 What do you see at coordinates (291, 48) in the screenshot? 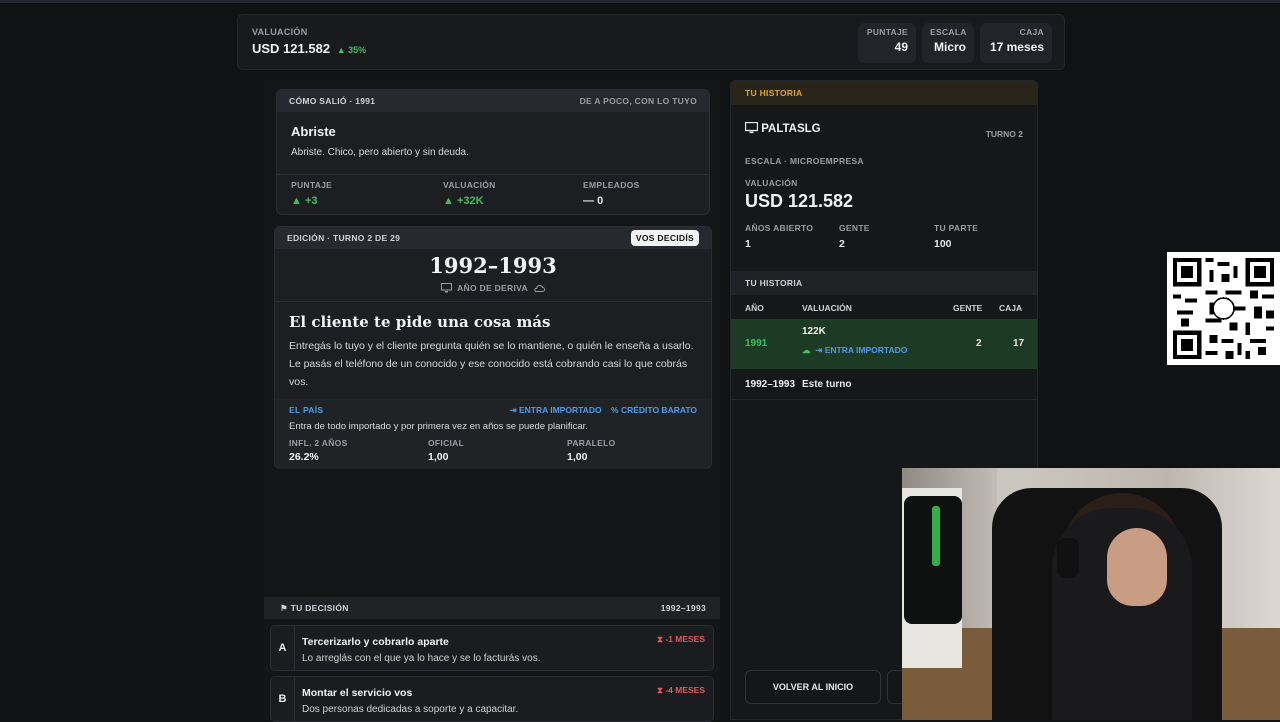
I see `valuation-amount: USD 121.582` at bounding box center [291, 48].